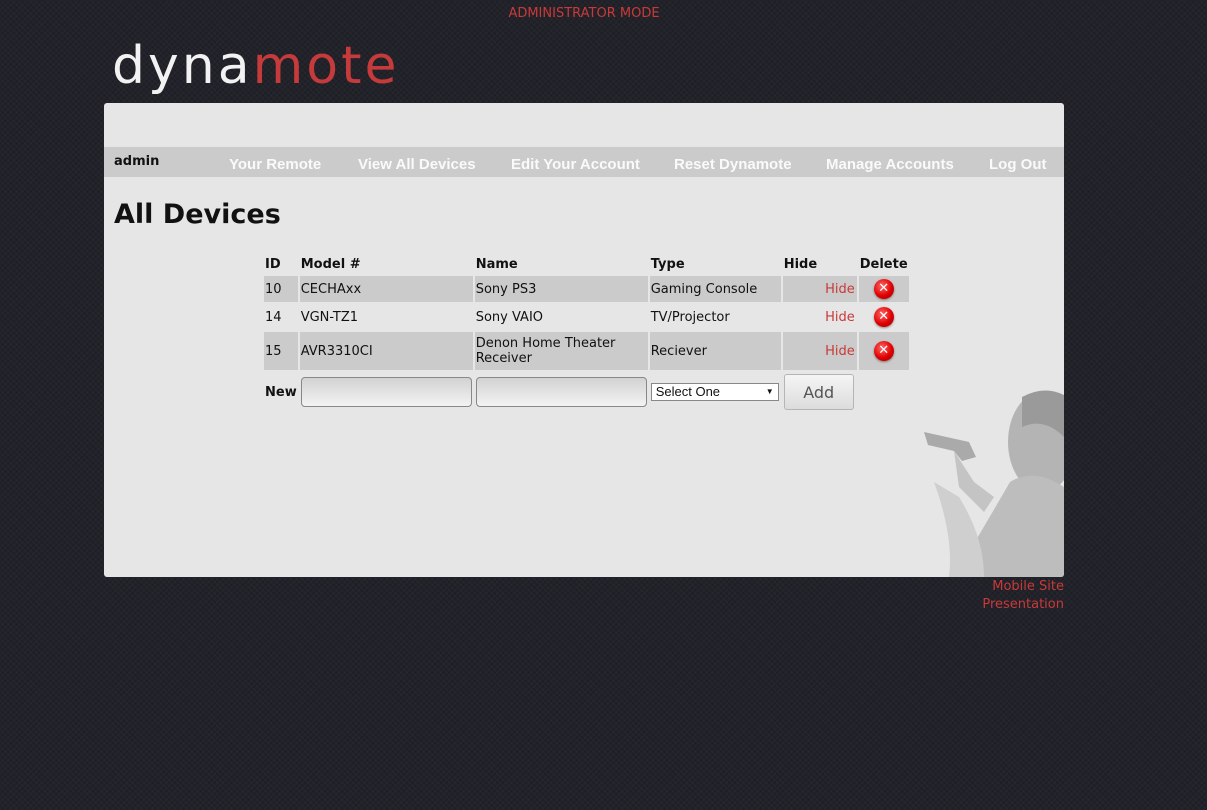 Image resolution: width=1207 pixels, height=810 pixels. I want to click on new-name-input, so click(561, 392).